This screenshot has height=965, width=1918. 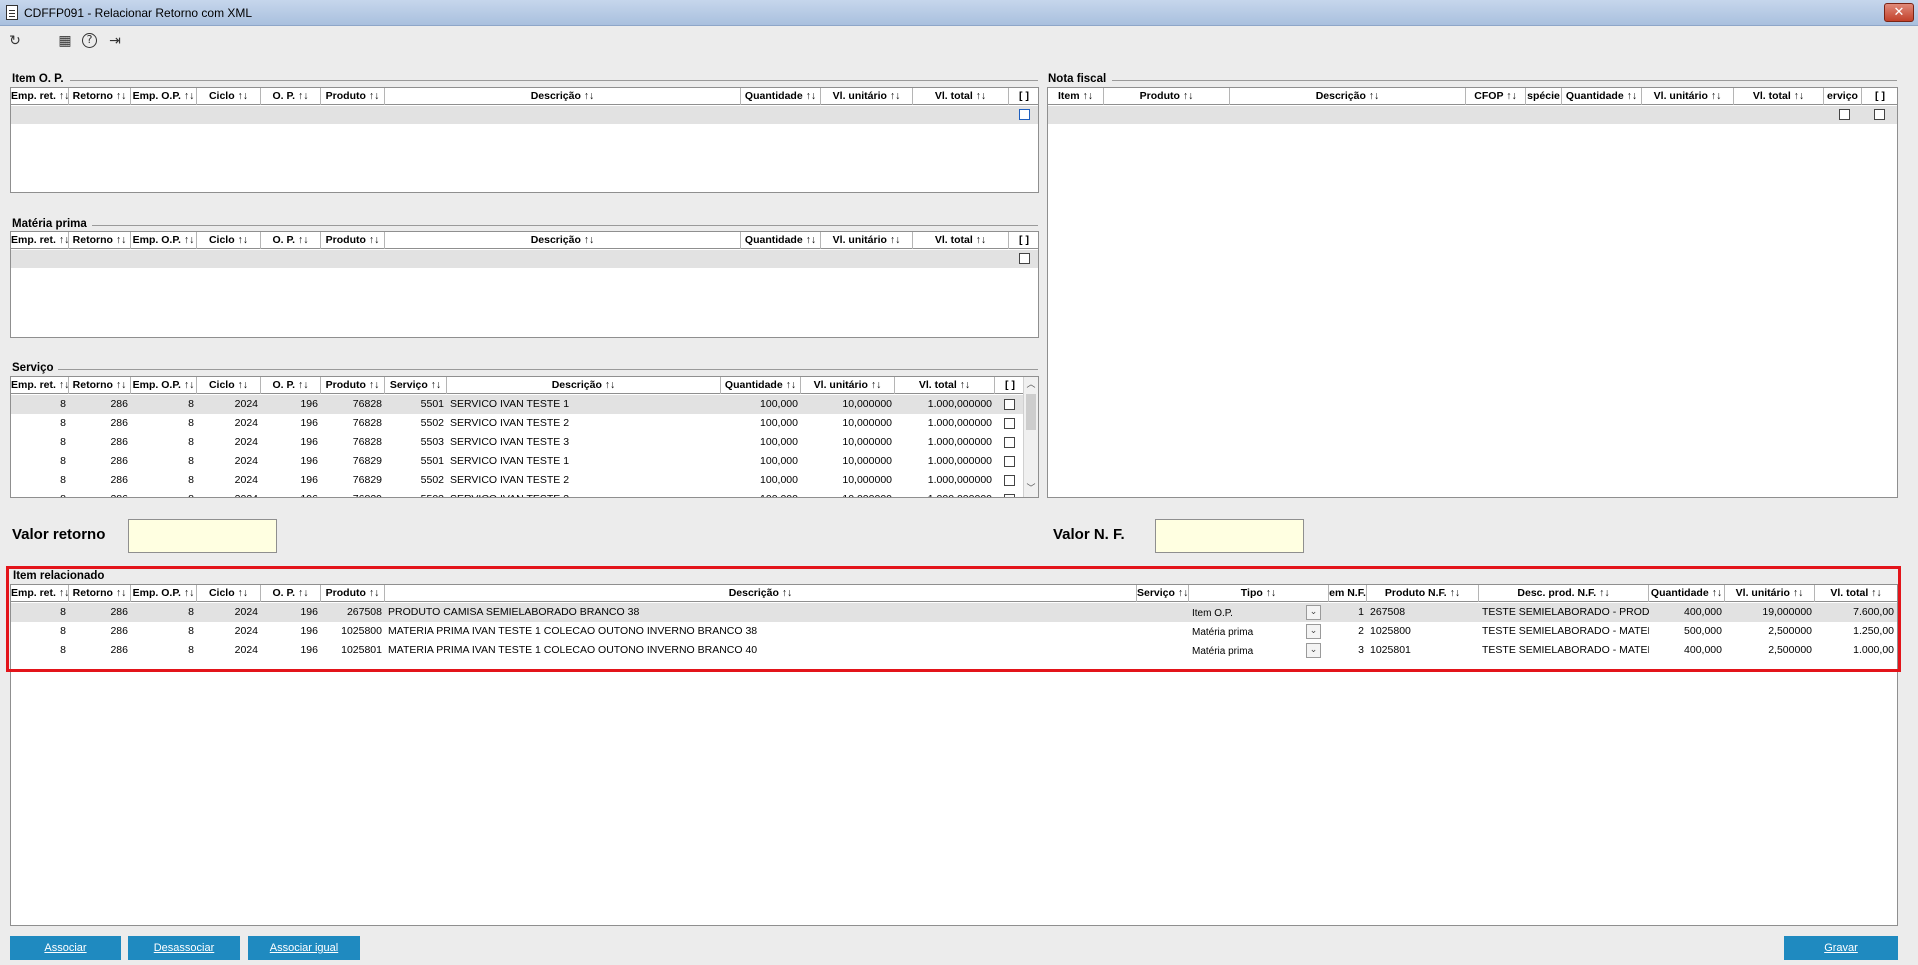 I want to click on scroll-thumb, so click(x=1031, y=412).